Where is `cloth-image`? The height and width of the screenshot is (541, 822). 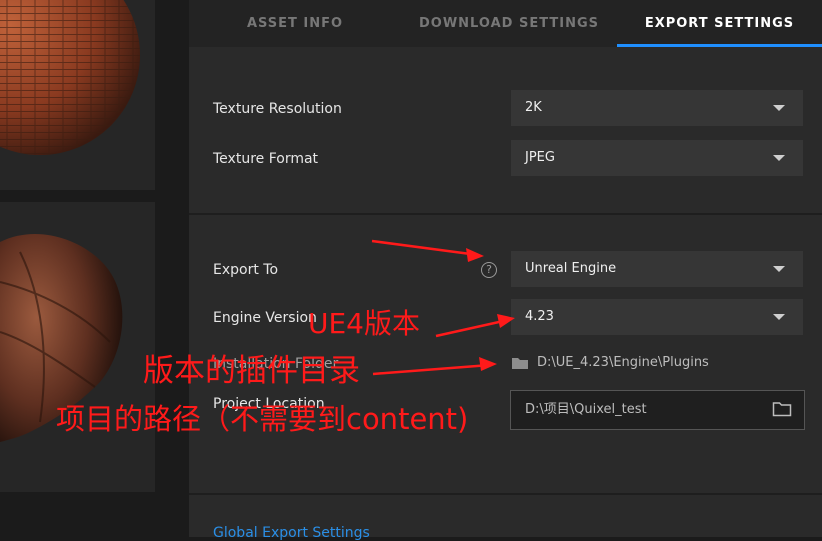
cloth-image is located at coordinates (61, 337).